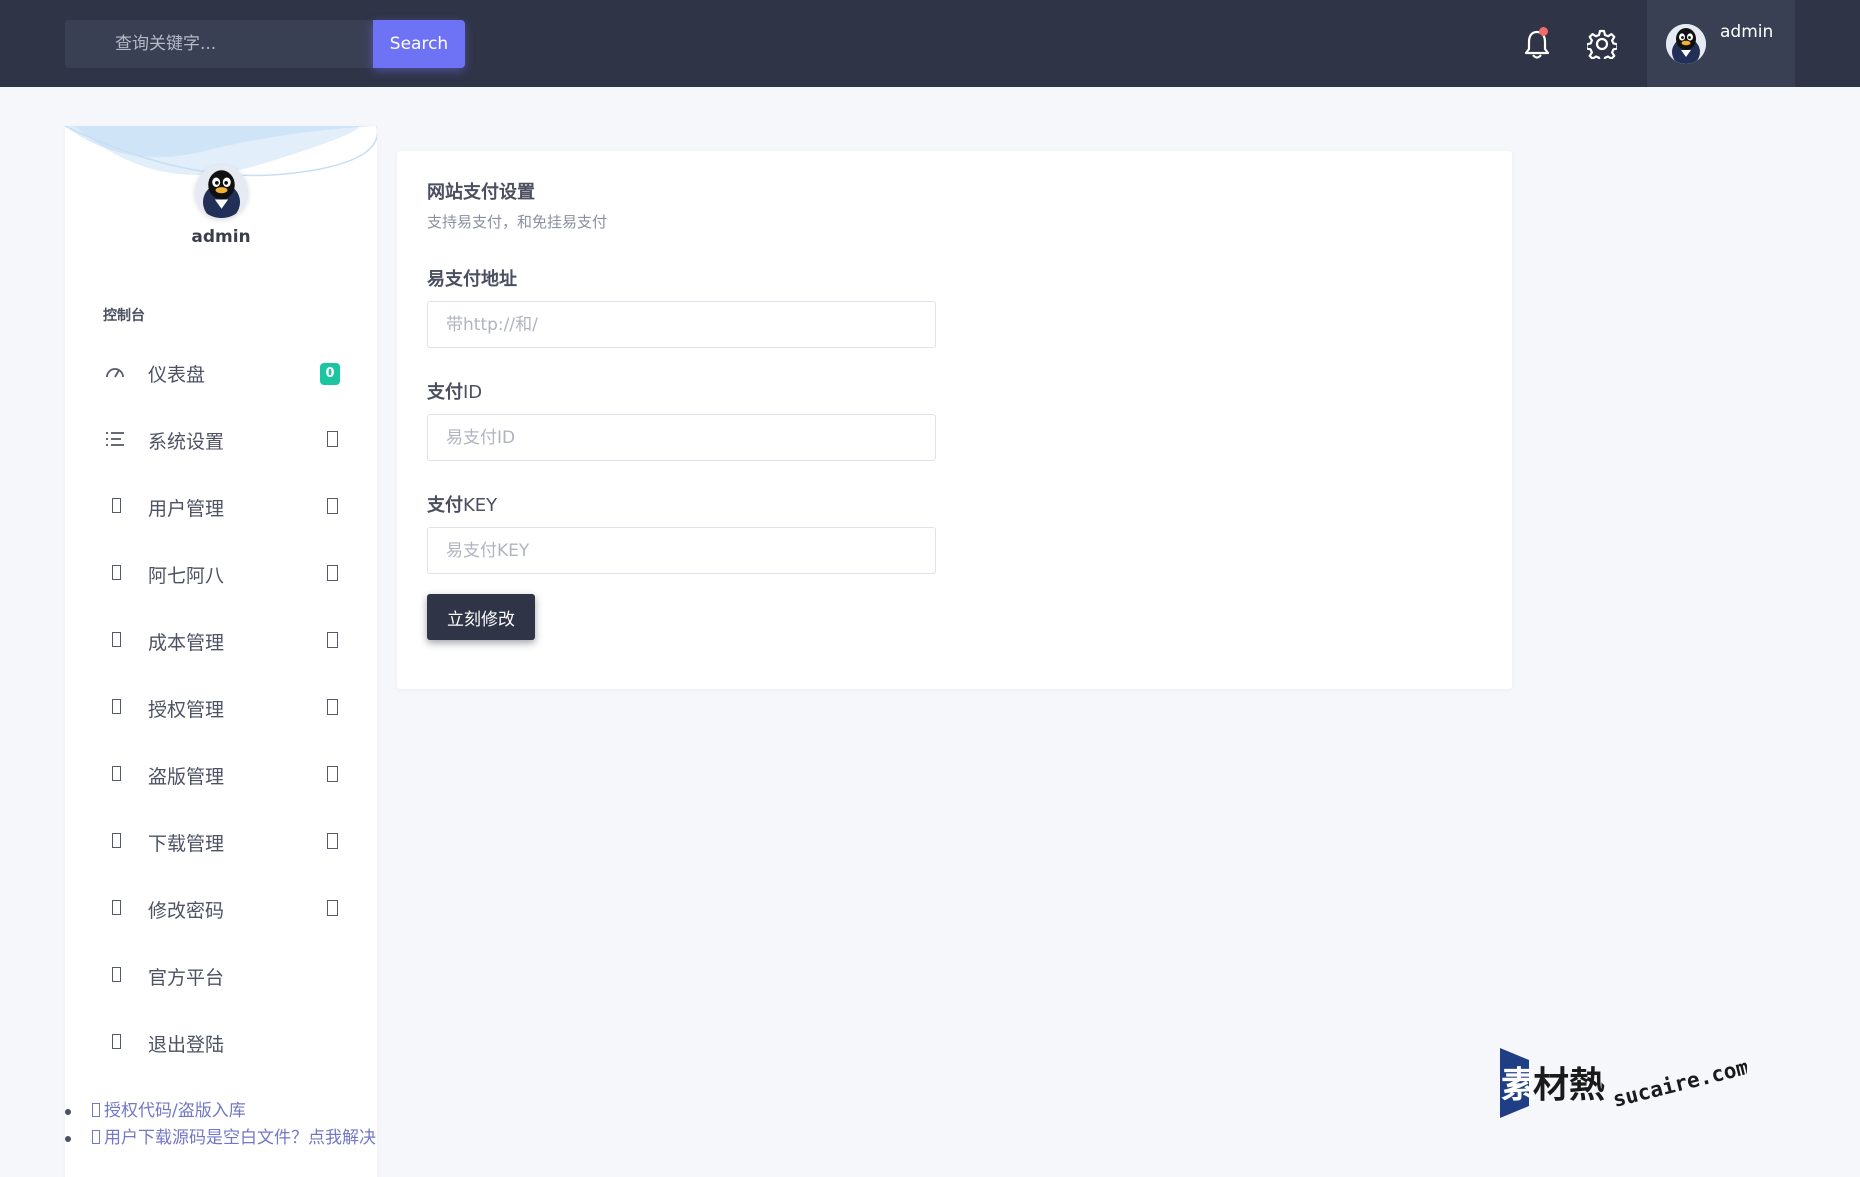 Image resolution: width=1860 pixels, height=1177 pixels. Describe the element at coordinates (175, 1111) in the screenshot. I see `link-text: 授权代码/盗版入库` at that location.